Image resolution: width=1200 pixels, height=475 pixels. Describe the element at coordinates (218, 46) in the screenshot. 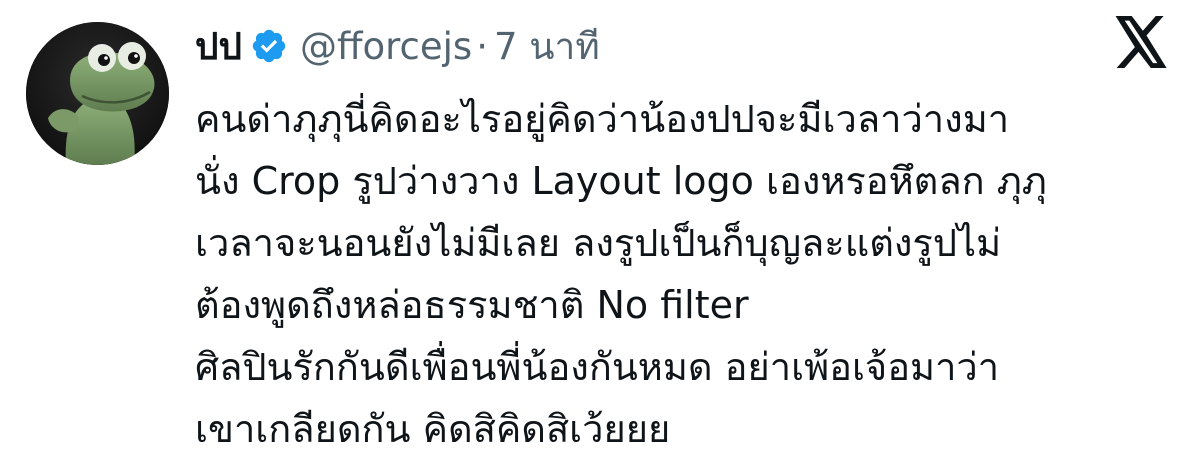

I see `display-name: ปป` at that location.